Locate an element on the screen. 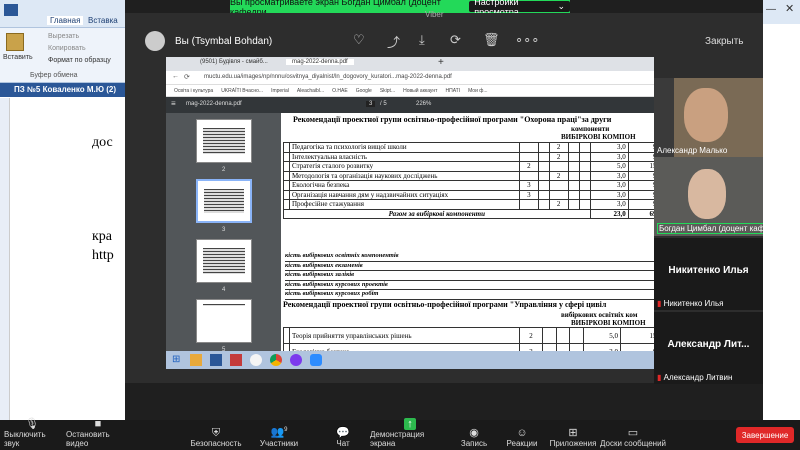 The image size is (800, 450). tab-insert: Вставка is located at coordinates (103, 20).